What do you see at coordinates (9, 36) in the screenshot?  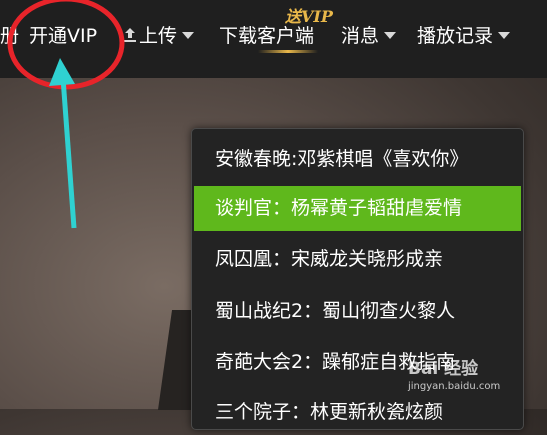 I see `nav-item-register: 册` at bounding box center [9, 36].